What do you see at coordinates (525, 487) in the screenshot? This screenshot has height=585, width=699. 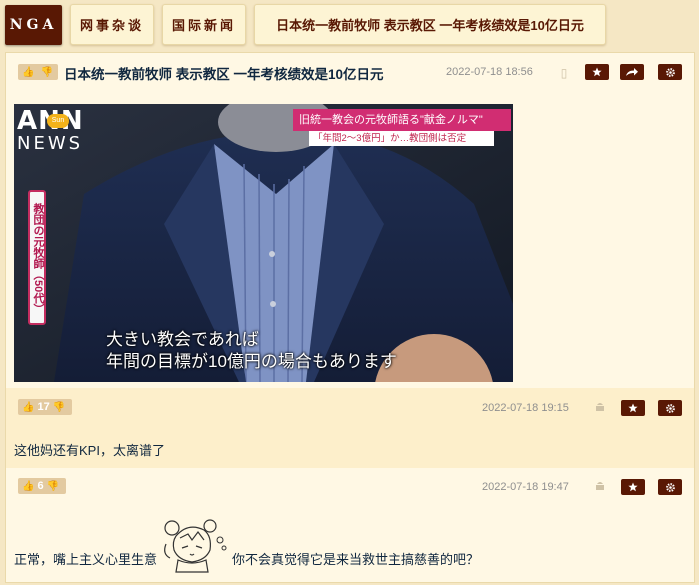 I see `post-date: 2022-07-18 19:47` at bounding box center [525, 487].